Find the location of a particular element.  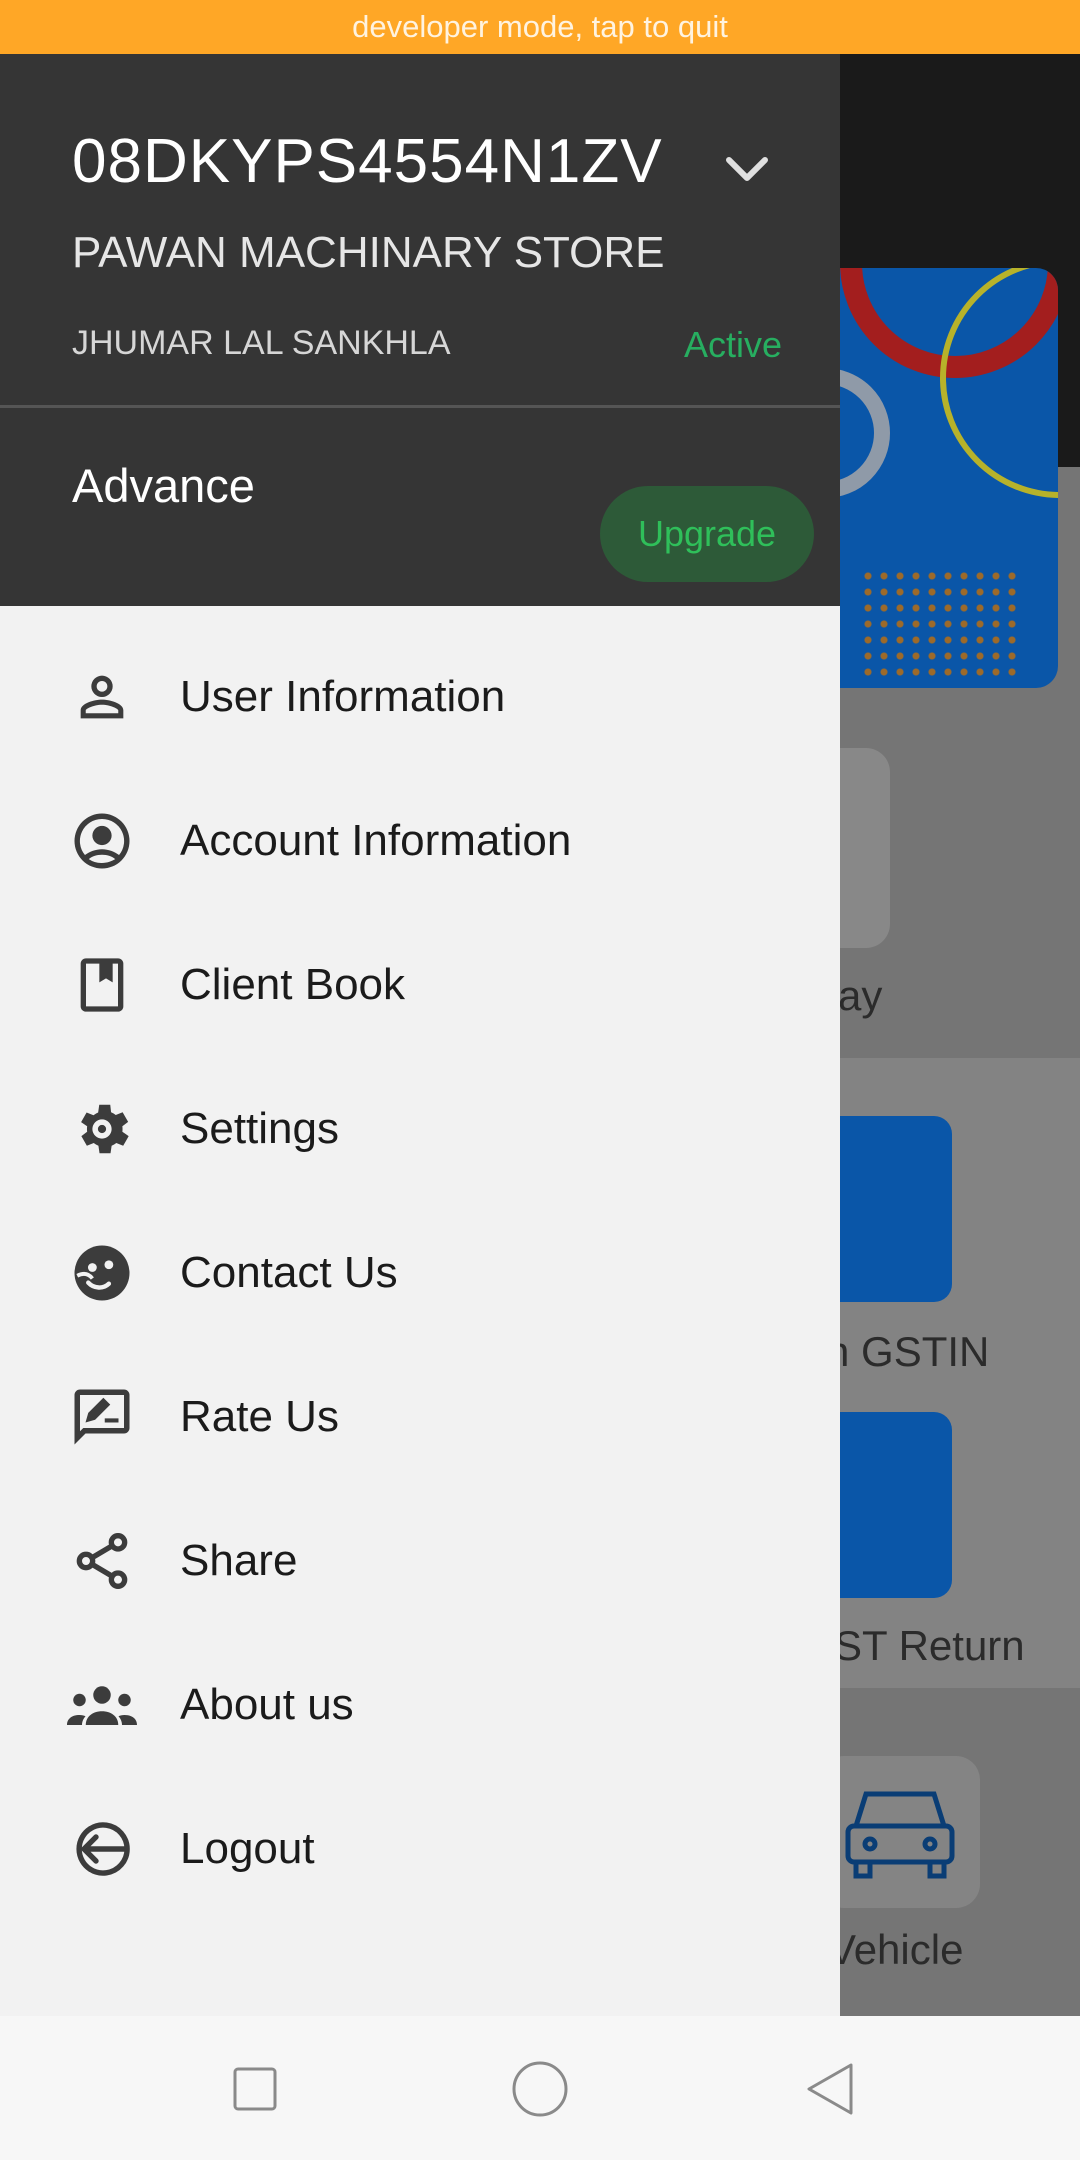

menu-item-share: Share is located at coordinates (420, 1561).